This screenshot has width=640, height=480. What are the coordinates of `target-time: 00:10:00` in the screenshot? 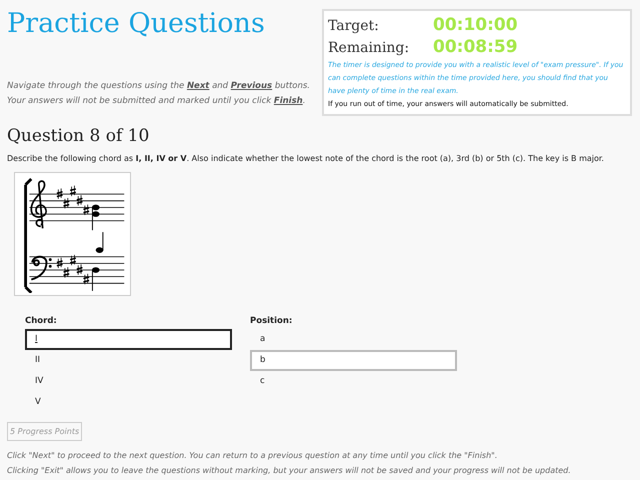 It's located at (475, 26).